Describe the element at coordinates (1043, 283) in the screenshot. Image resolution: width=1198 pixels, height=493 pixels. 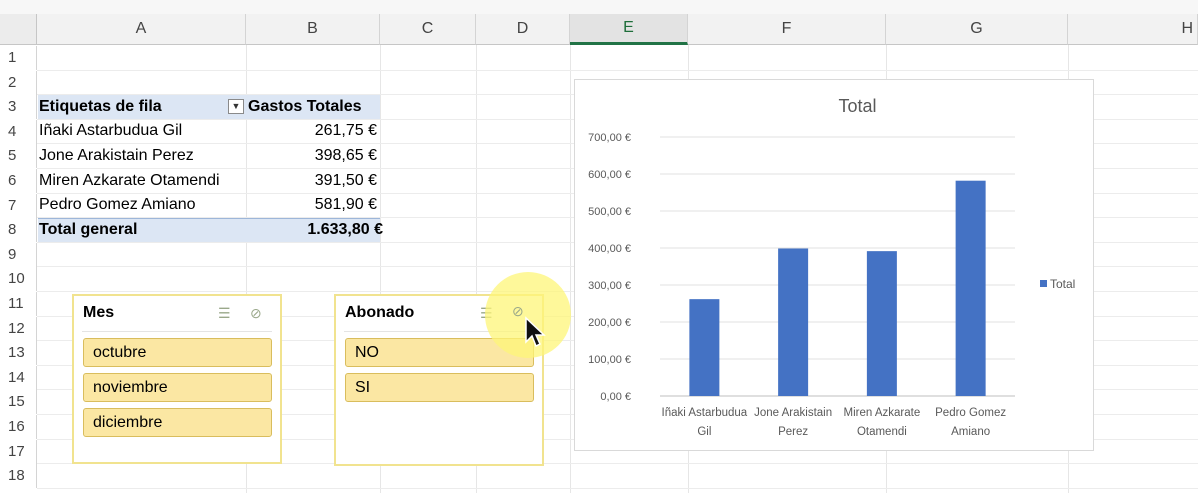
I see `legend-swatch` at that location.